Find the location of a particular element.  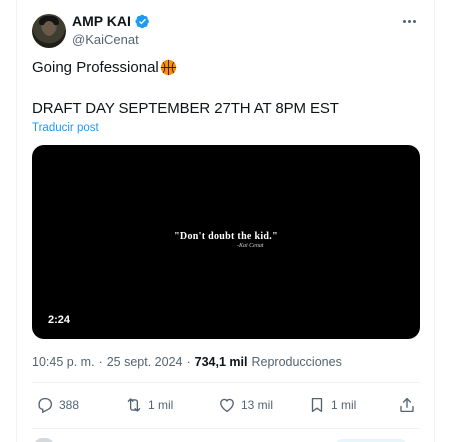

tweet-text: Going Professional is located at coordinates (95, 67).